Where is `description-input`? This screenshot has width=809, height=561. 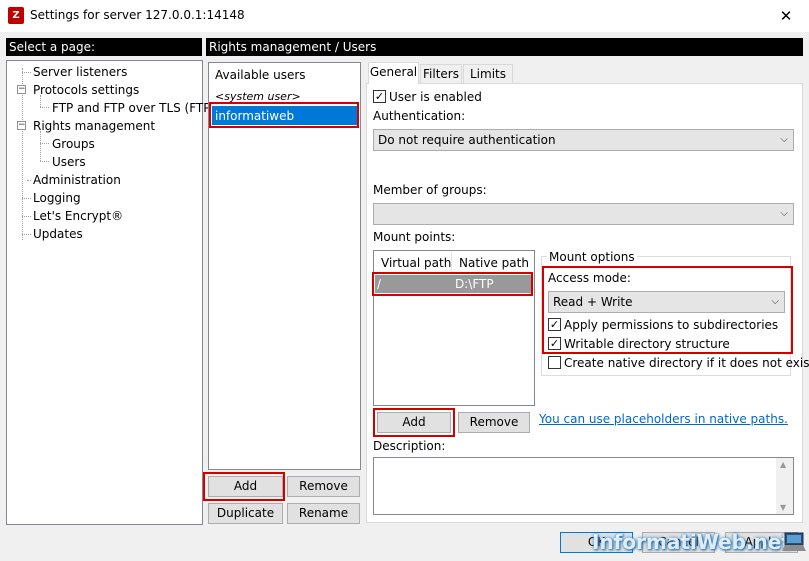 description-input is located at coordinates (583, 486).